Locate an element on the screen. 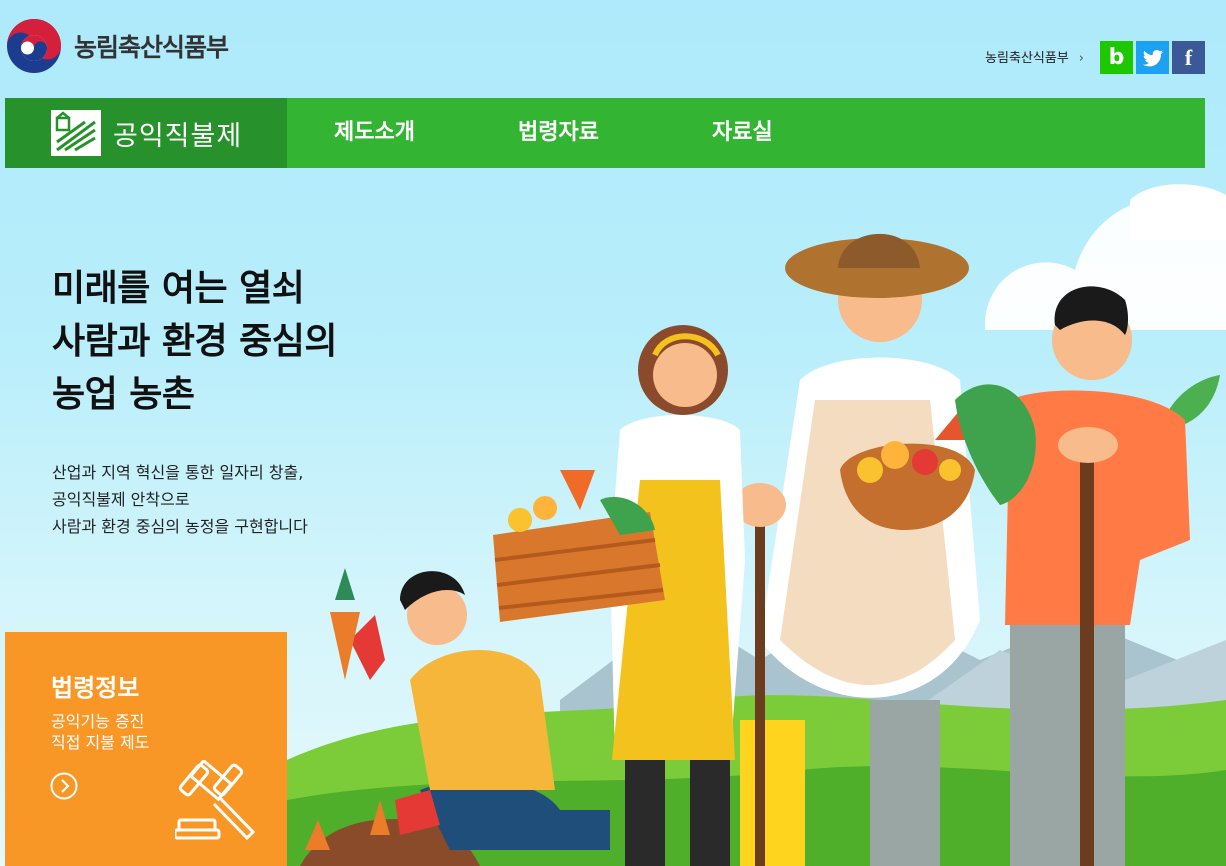 The image size is (1226, 866). chevron-right-icon: › is located at coordinates (1081, 58).